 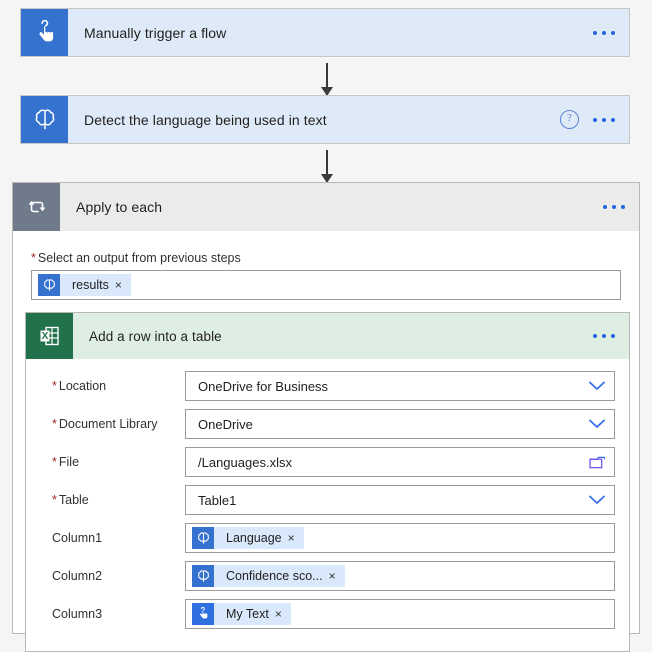 What do you see at coordinates (614, 207) in the screenshot?
I see `apply-to-each-more-menu-icon` at bounding box center [614, 207].